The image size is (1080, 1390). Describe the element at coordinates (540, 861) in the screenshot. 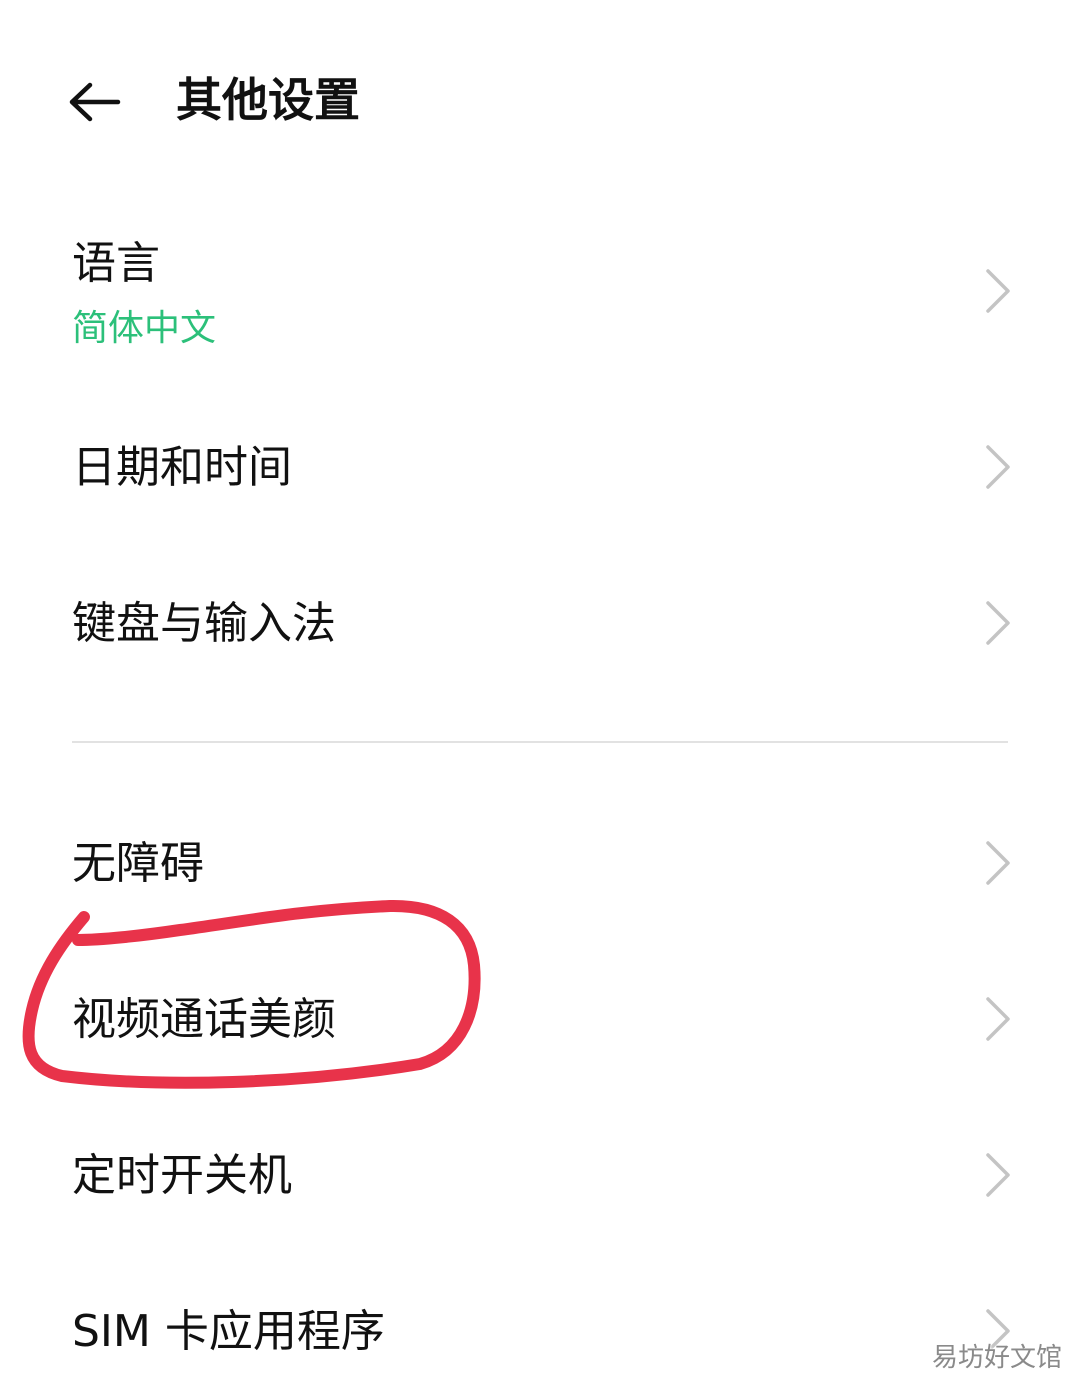

I see `settings-item-accessibility: 无障碍` at that location.